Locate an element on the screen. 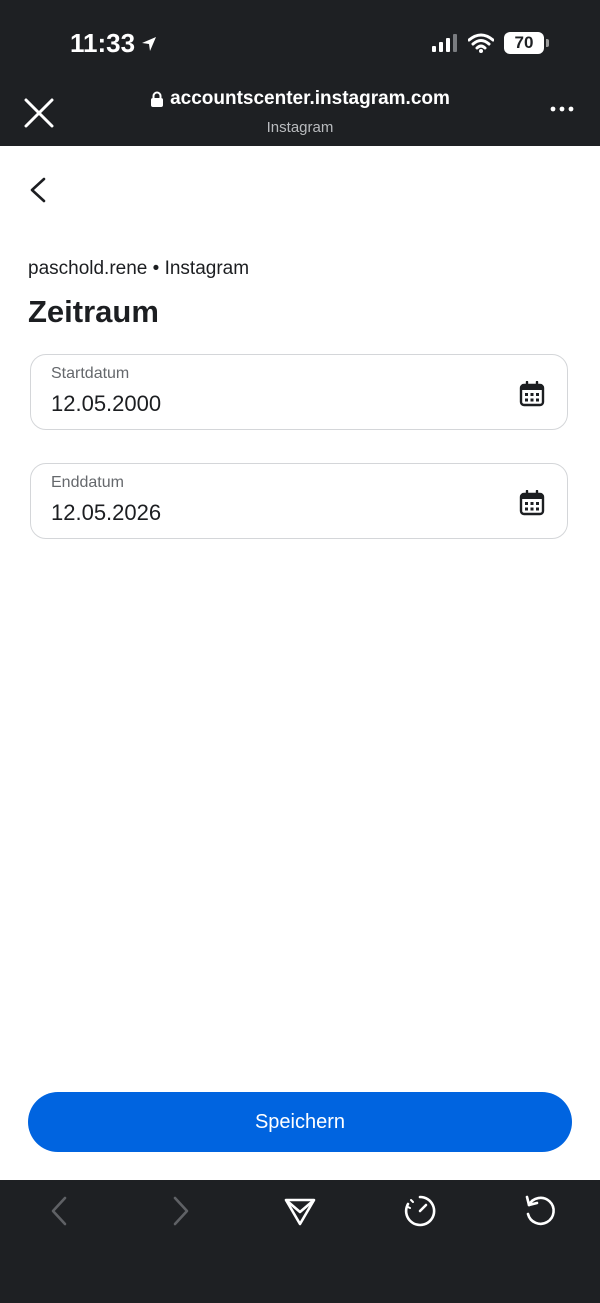  url-line: accountscenter.instagram.com is located at coordinates (300, 99).